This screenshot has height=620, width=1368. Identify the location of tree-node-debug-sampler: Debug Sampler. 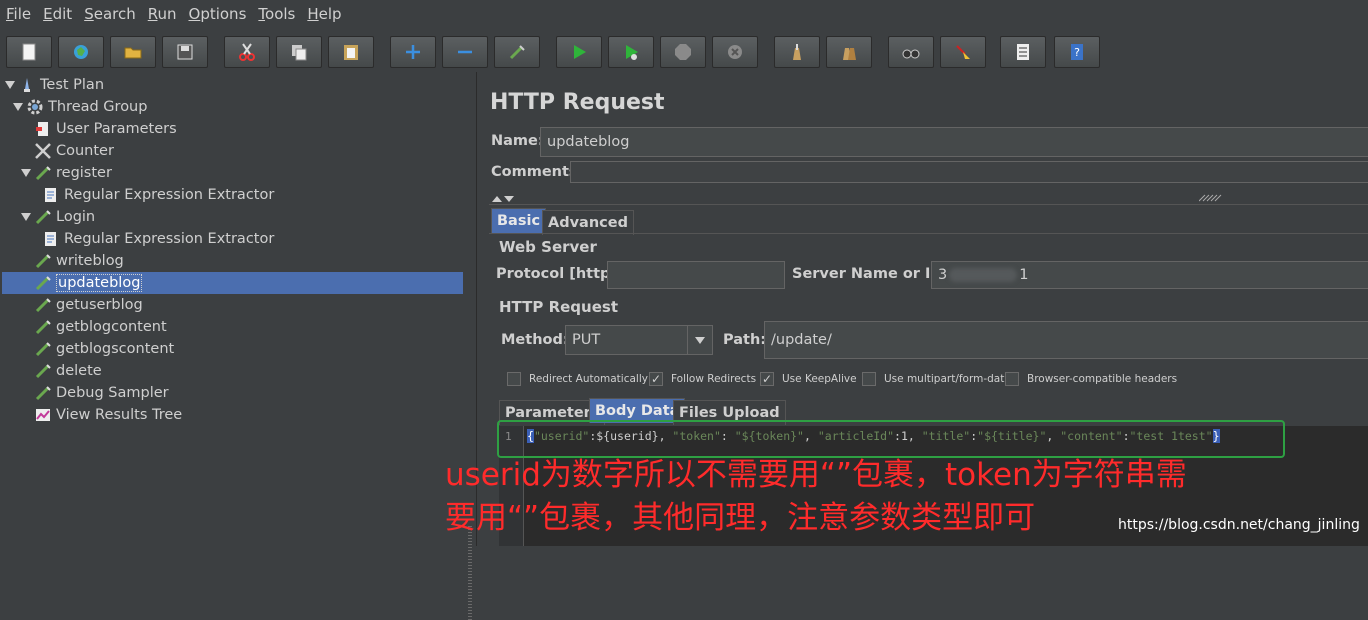
(101, 393).